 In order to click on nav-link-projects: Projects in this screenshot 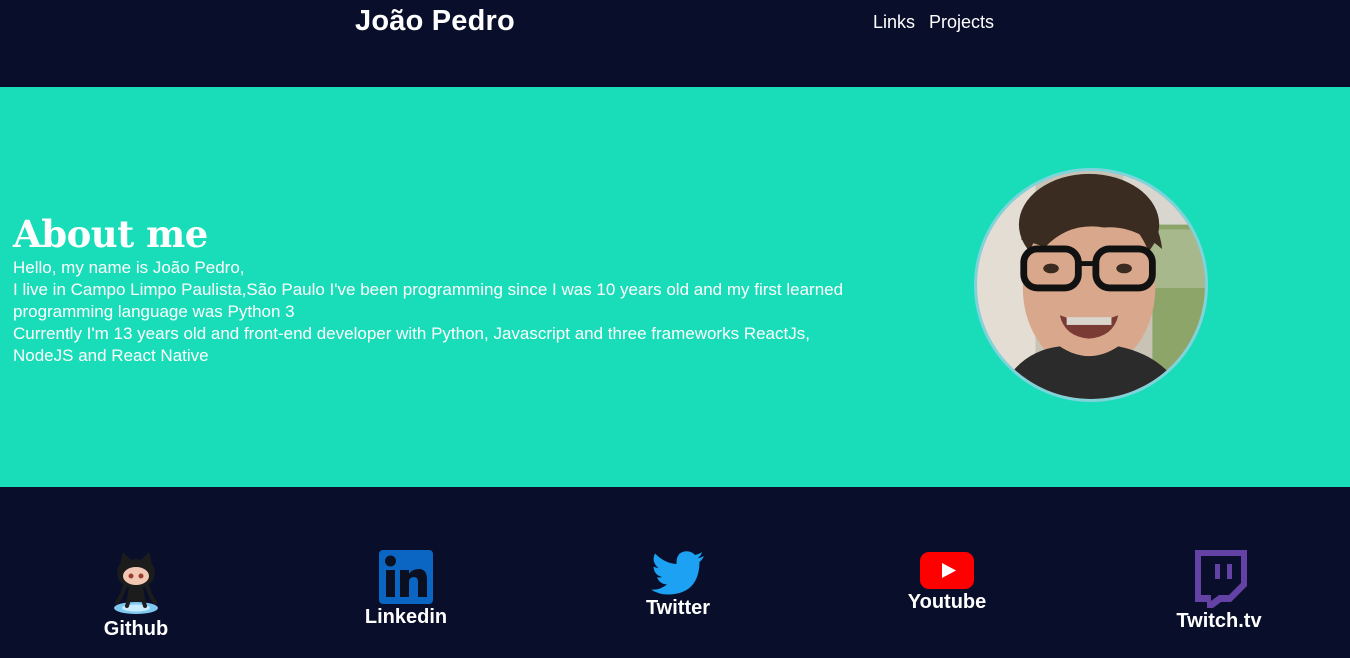, I will do `click(961, 22)`.